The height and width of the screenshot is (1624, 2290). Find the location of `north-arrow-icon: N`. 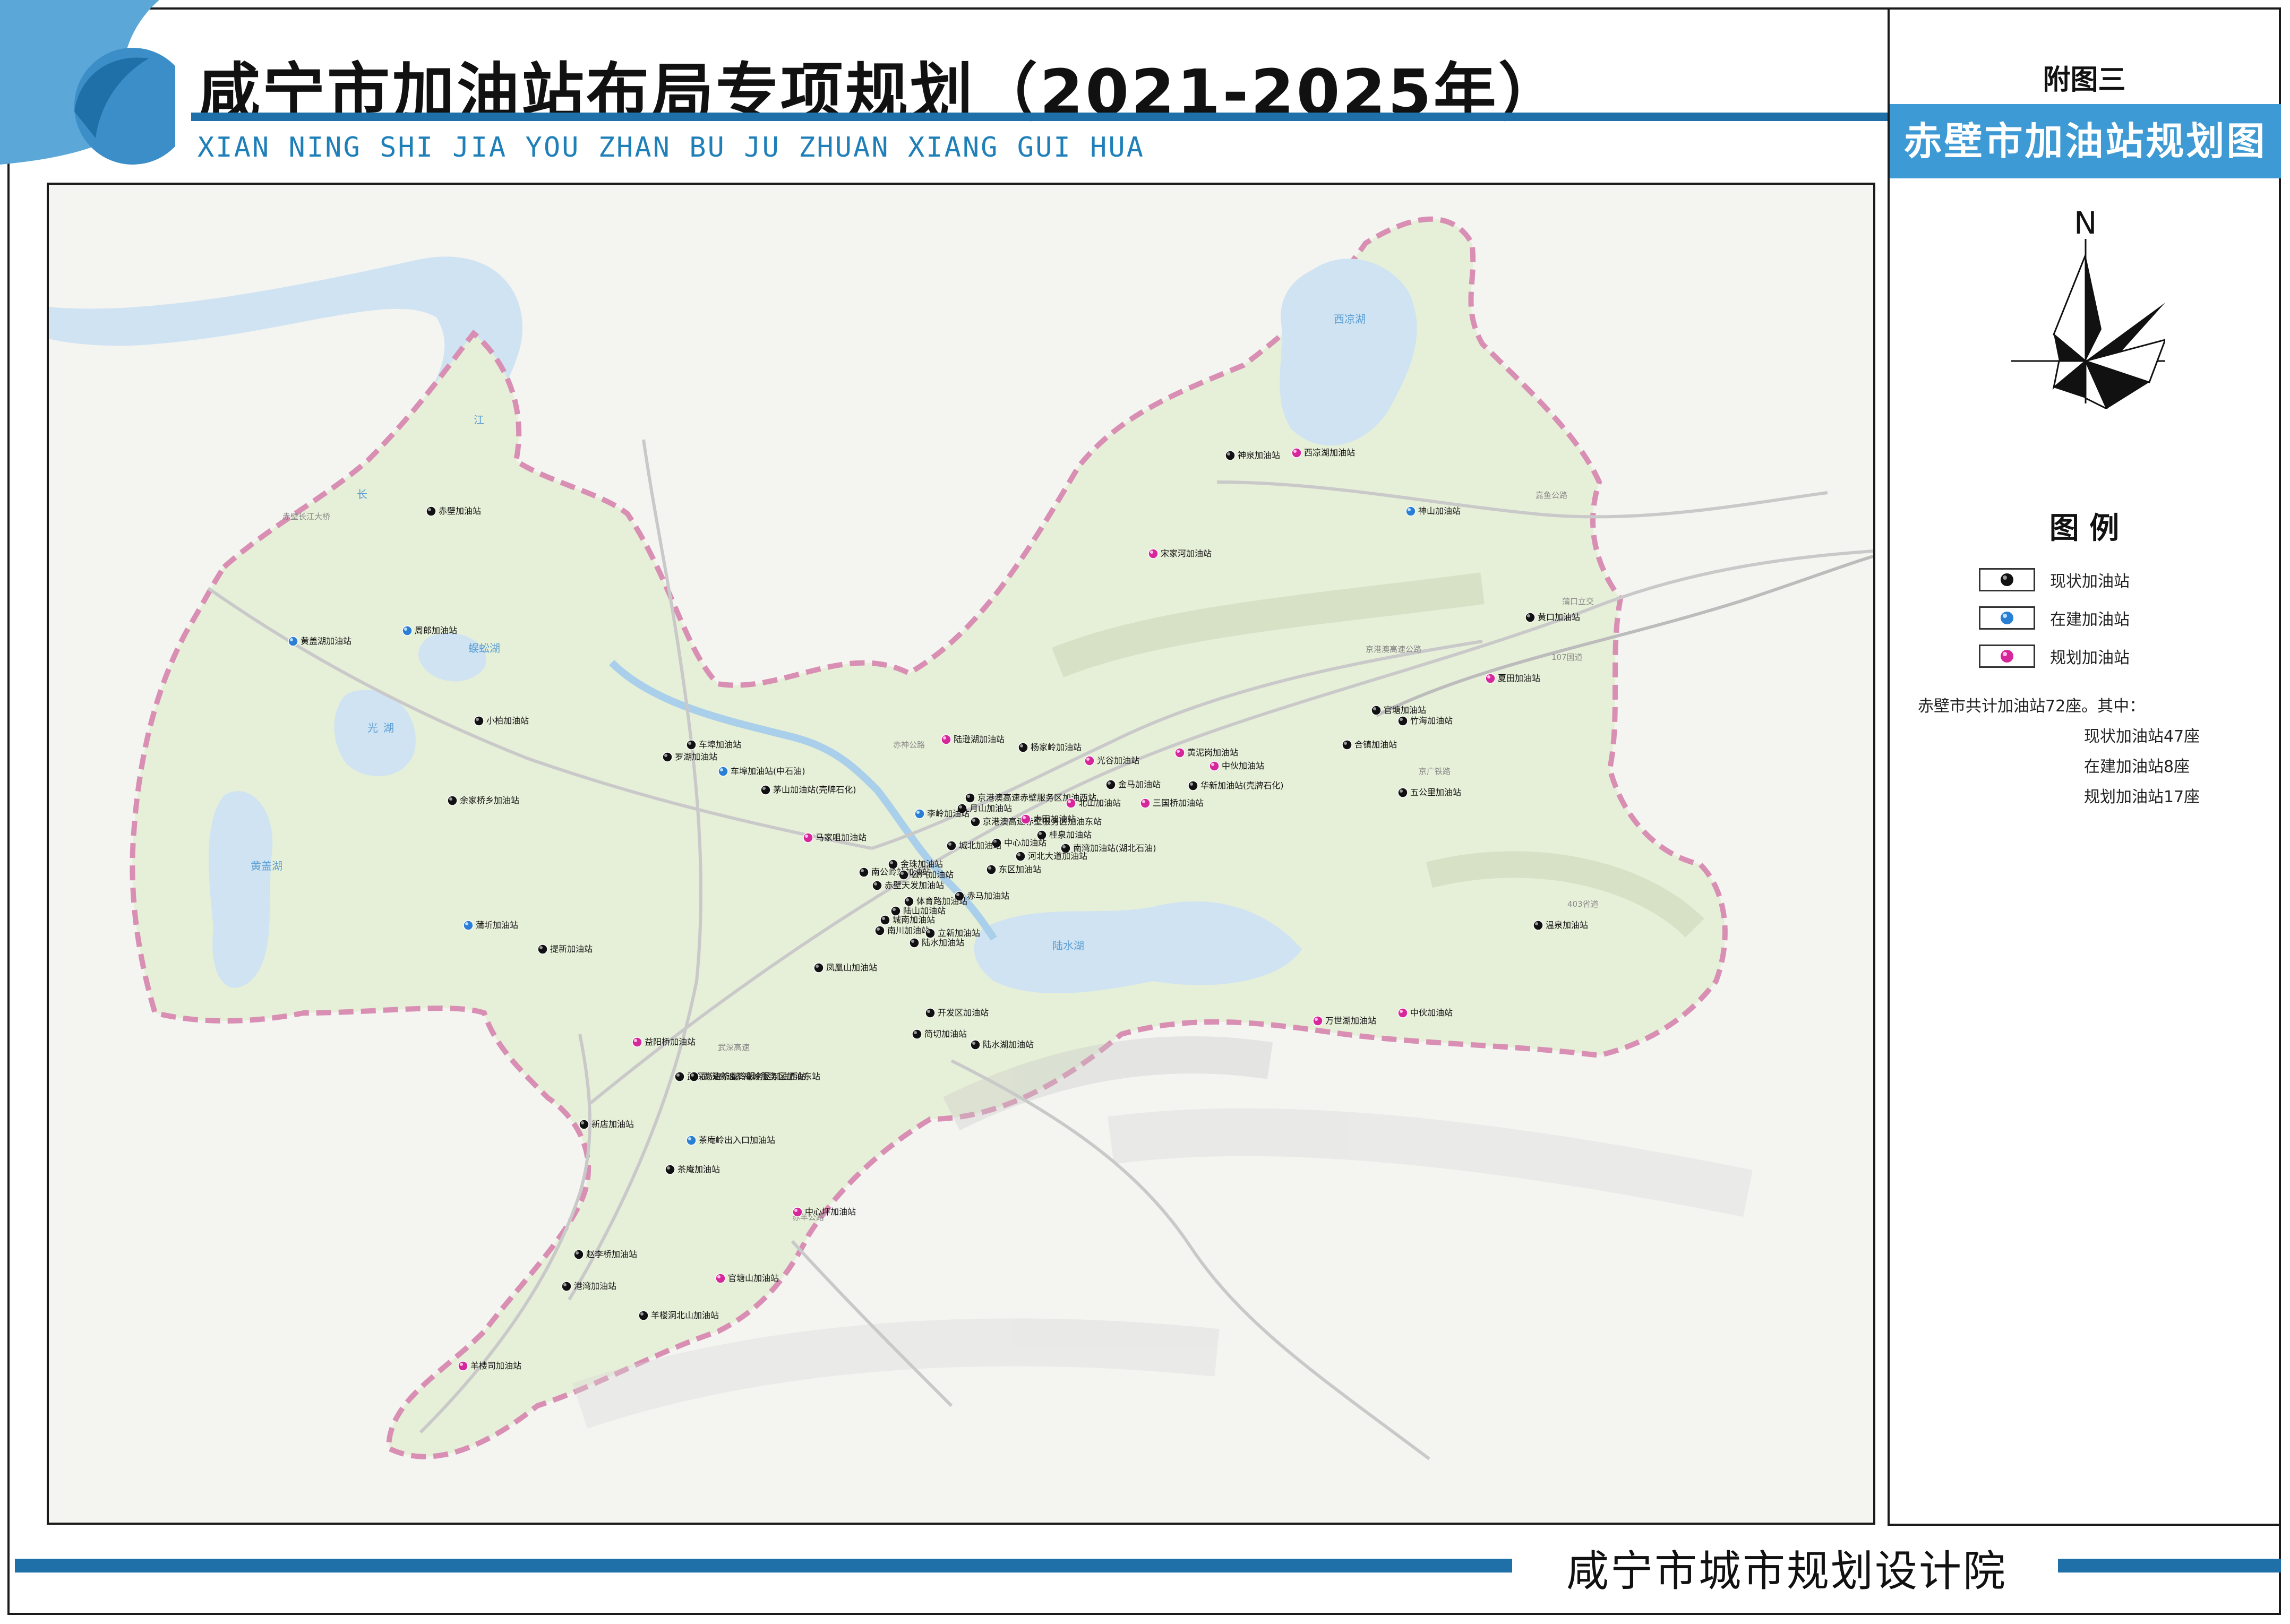

north-arrow-icon: N is located at coordinates (2088, 307).